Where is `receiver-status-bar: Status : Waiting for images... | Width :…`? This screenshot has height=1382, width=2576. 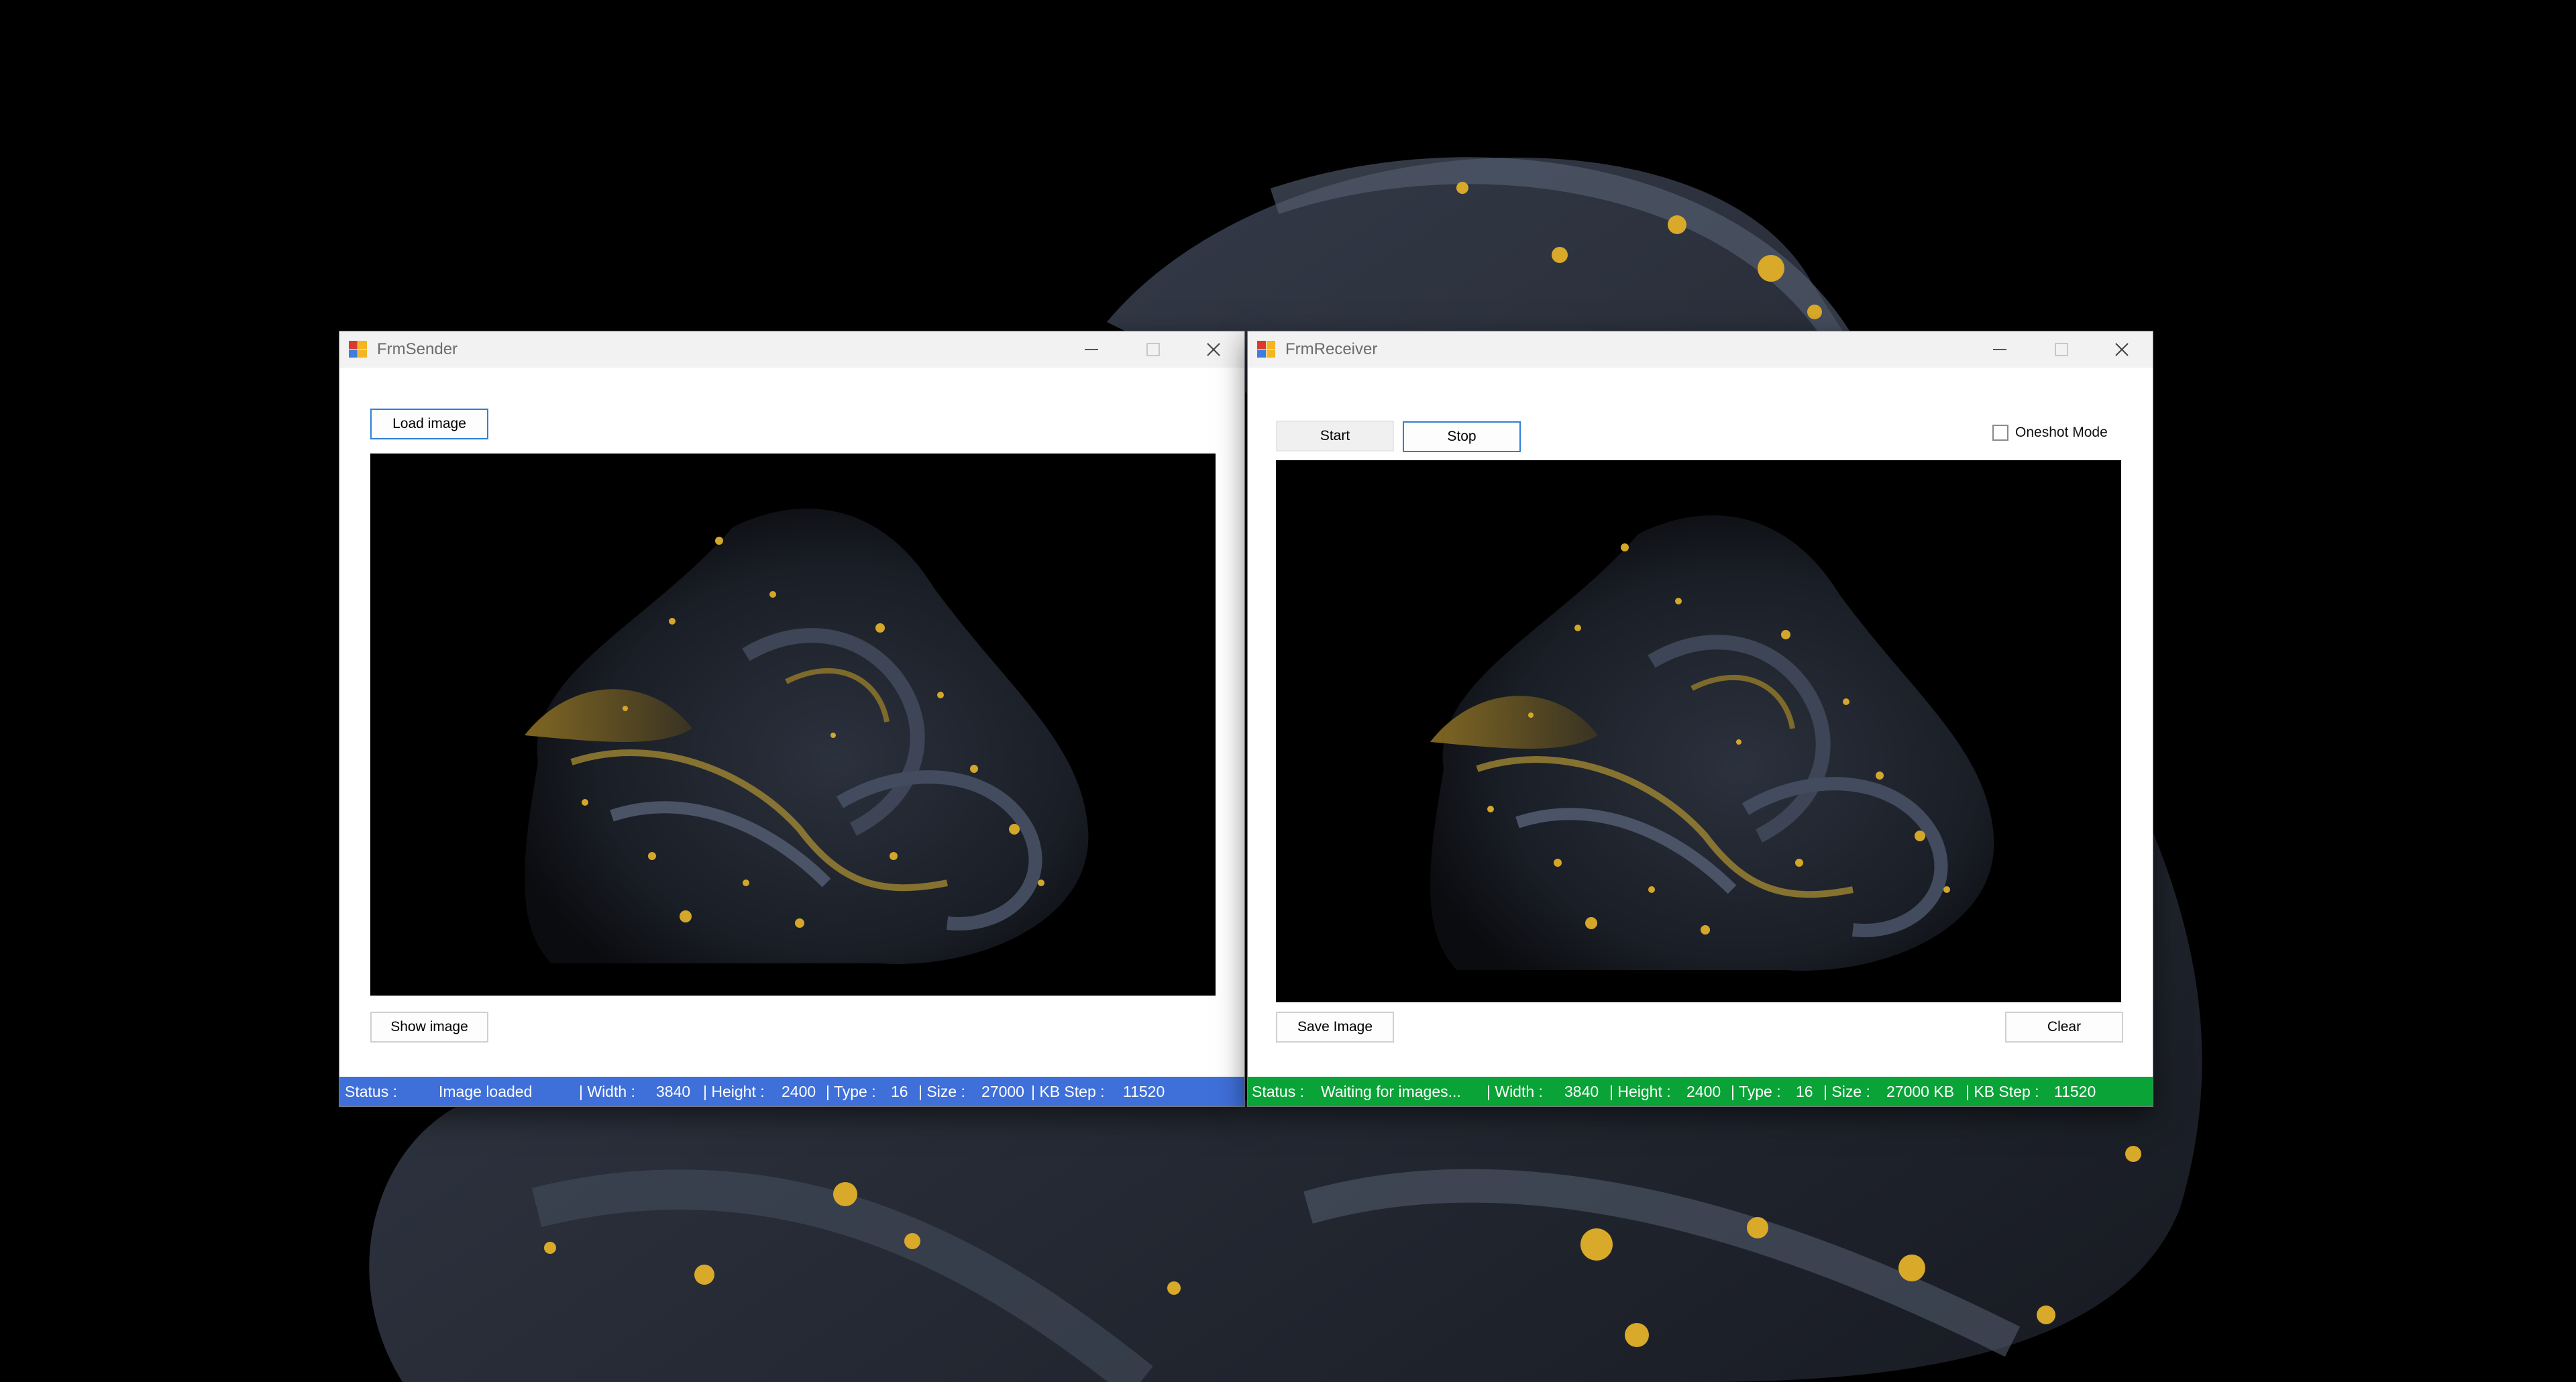
receiver-status-bar: Status : Waiting for images... | Width :… is located at coordinates (1700, 1091).